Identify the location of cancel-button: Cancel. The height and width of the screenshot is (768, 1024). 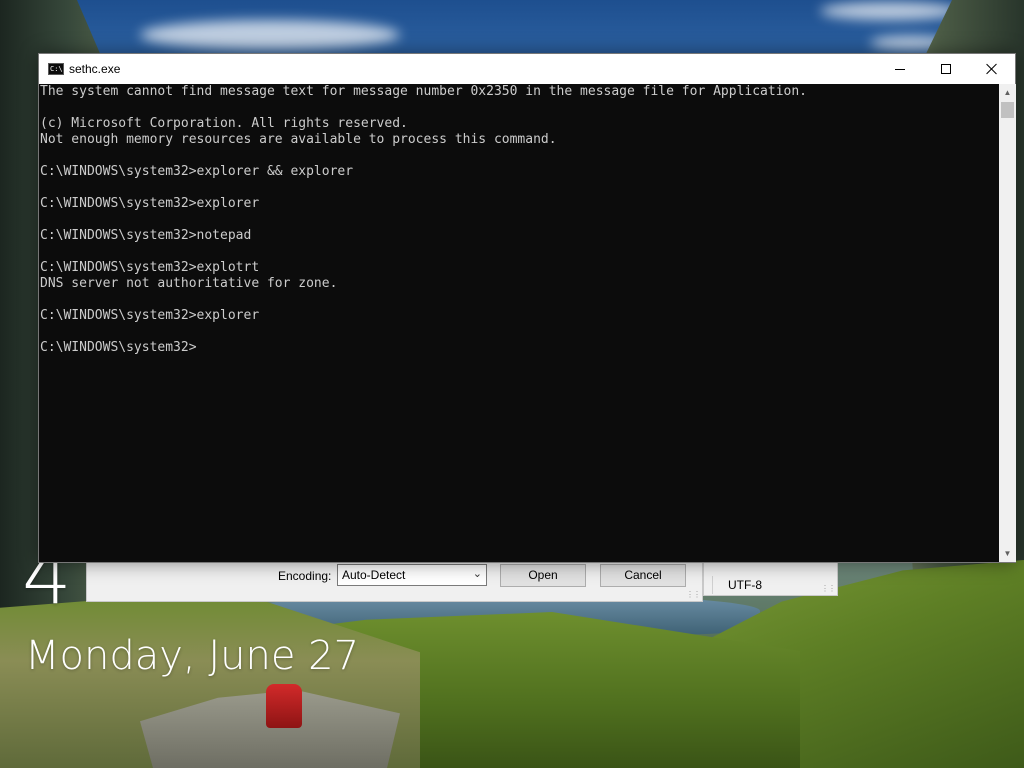
(643, 575).